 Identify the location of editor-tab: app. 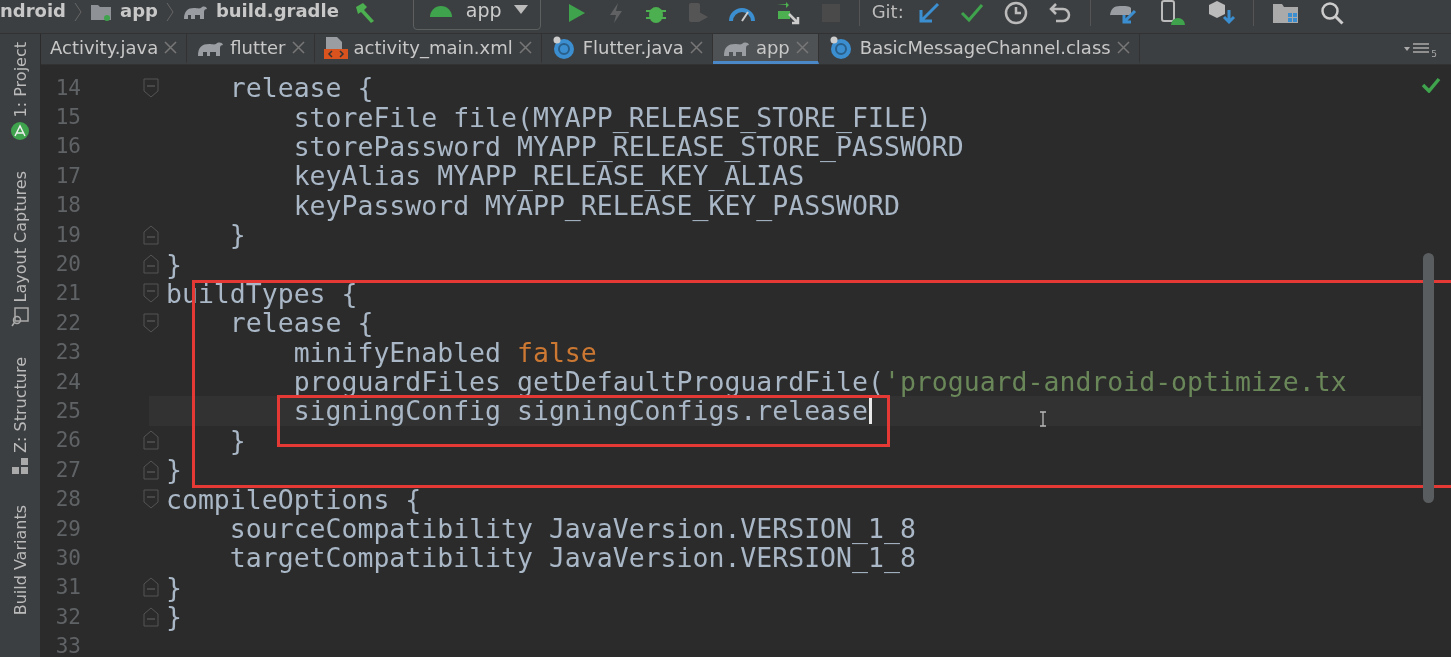
(765, 49).